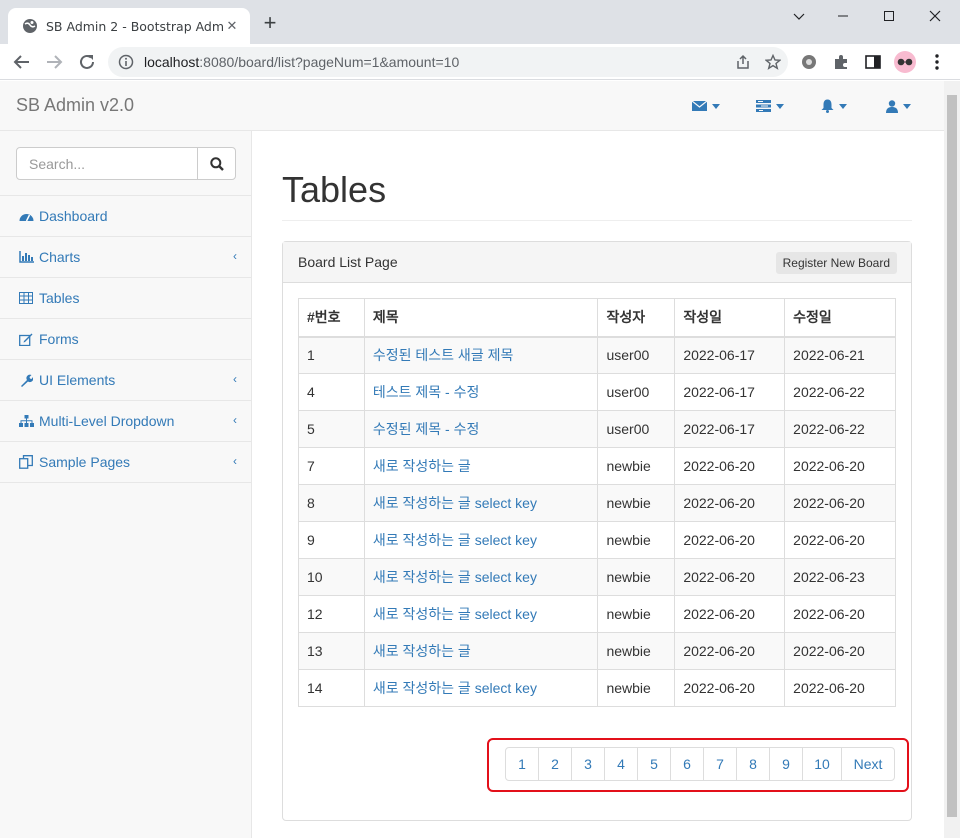 The width and height of the screenshot is (960, 838). I want to click on back-button, so click(22, 62).